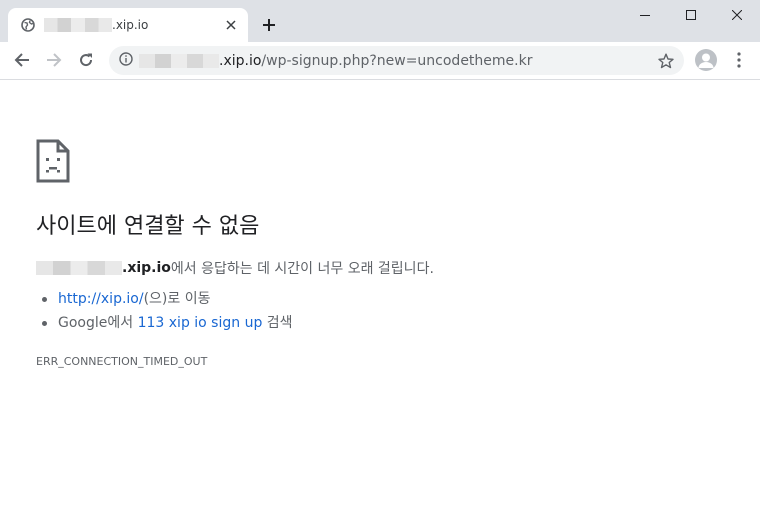  I want to click on tab-title: .xip.io, so click(96, 25).